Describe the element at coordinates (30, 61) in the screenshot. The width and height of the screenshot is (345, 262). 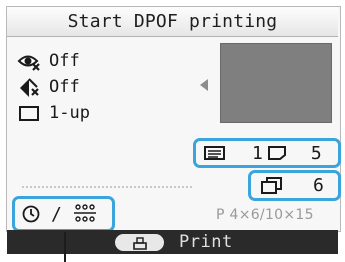
I see `red-eye-correction-icon` at that location.